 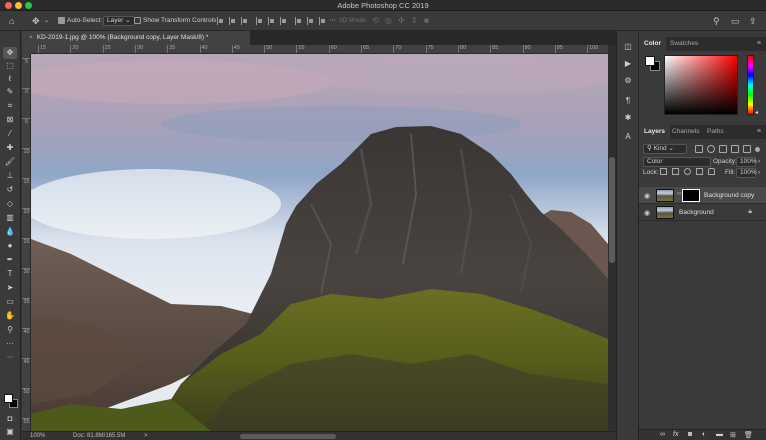 What do you see at coordinates (10, 288) in the screenshot?
I see `path-selection-tool-icon: ➤` at bounding box center [10, 288].